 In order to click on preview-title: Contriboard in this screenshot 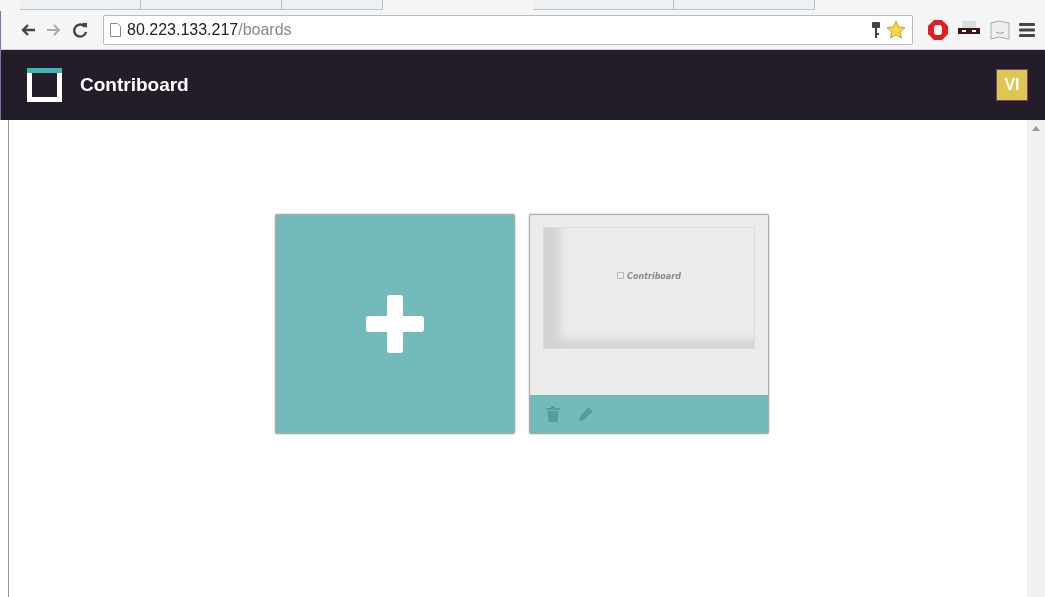, I will do `click(654, 276)`.